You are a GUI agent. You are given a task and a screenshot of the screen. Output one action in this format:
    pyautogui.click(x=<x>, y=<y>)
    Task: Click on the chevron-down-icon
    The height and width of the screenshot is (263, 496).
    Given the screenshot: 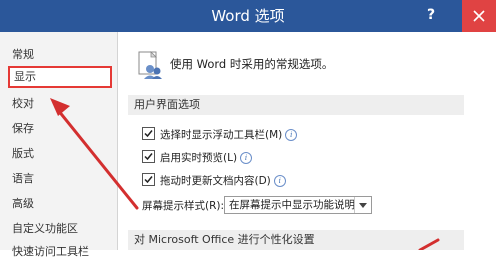 What is the action you would take?
    pyautogui.click(x=363, y=205)
    